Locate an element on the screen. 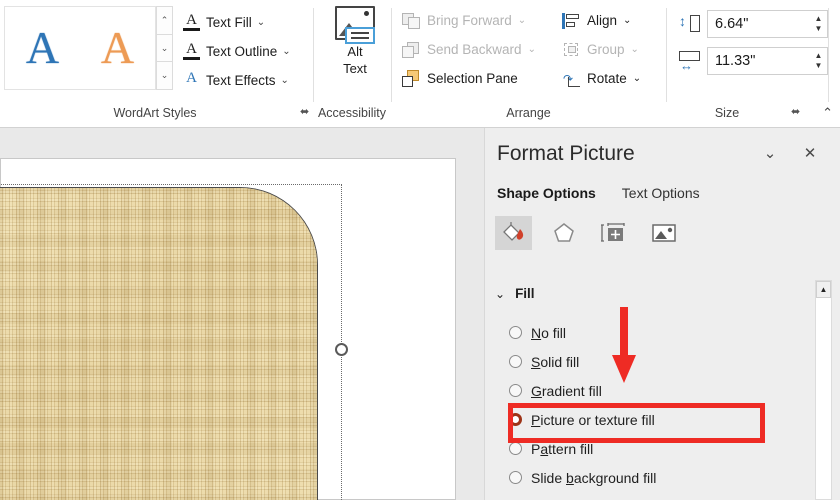  tab-shape-options: Shape Options is located at coordinates (546, 193).